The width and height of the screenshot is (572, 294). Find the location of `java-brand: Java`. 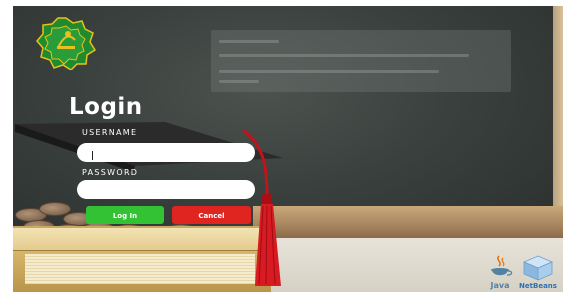

java-brand: Java is located at coordinates (500, 273).